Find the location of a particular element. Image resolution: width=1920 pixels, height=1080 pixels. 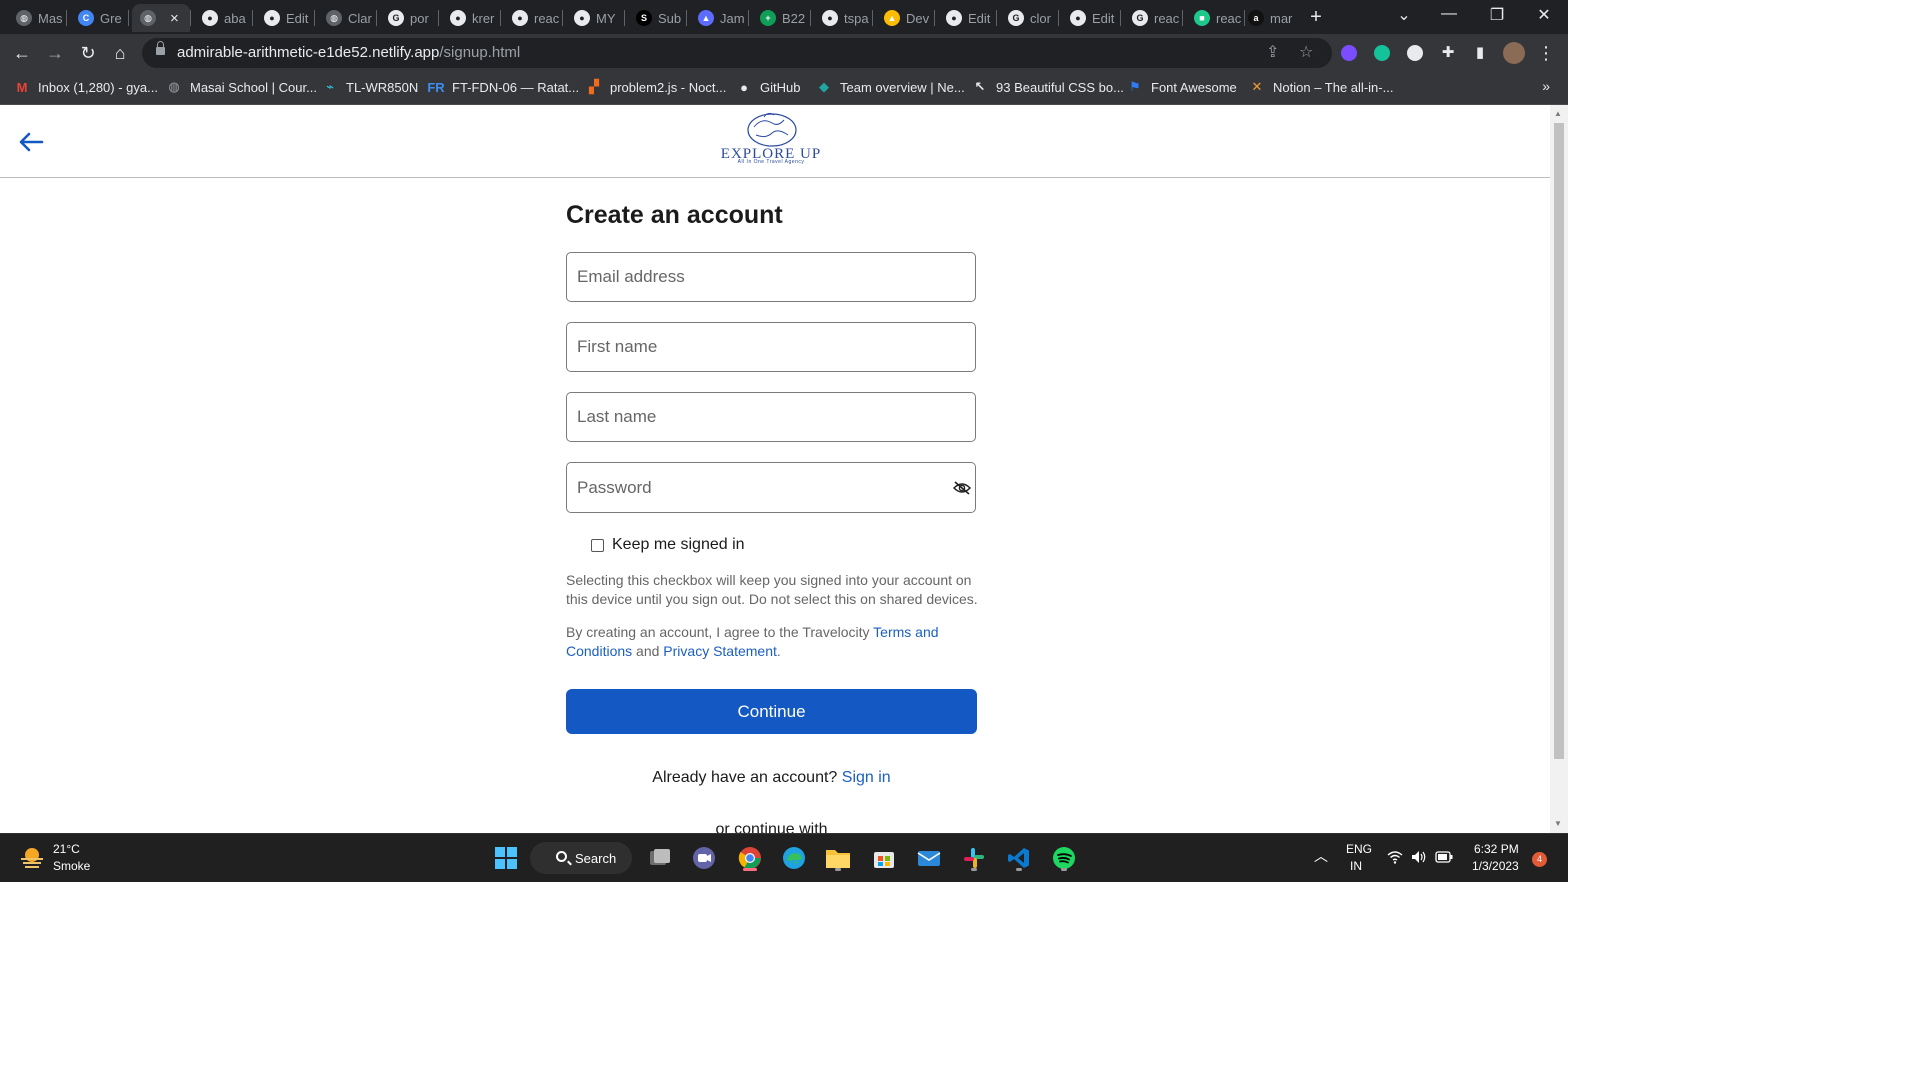

weather-condition: Smoke is located at coordinates (71, 866).